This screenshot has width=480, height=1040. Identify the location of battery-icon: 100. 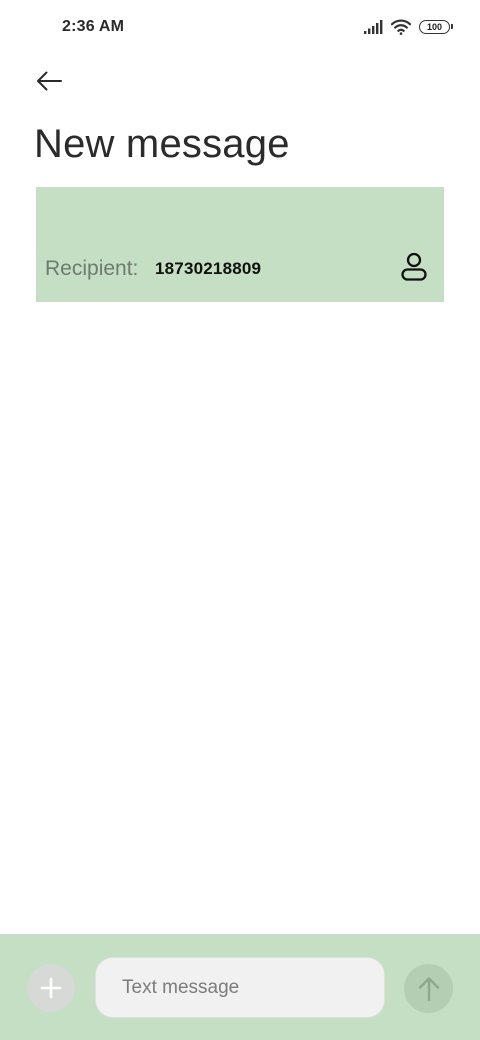
(436, 27).